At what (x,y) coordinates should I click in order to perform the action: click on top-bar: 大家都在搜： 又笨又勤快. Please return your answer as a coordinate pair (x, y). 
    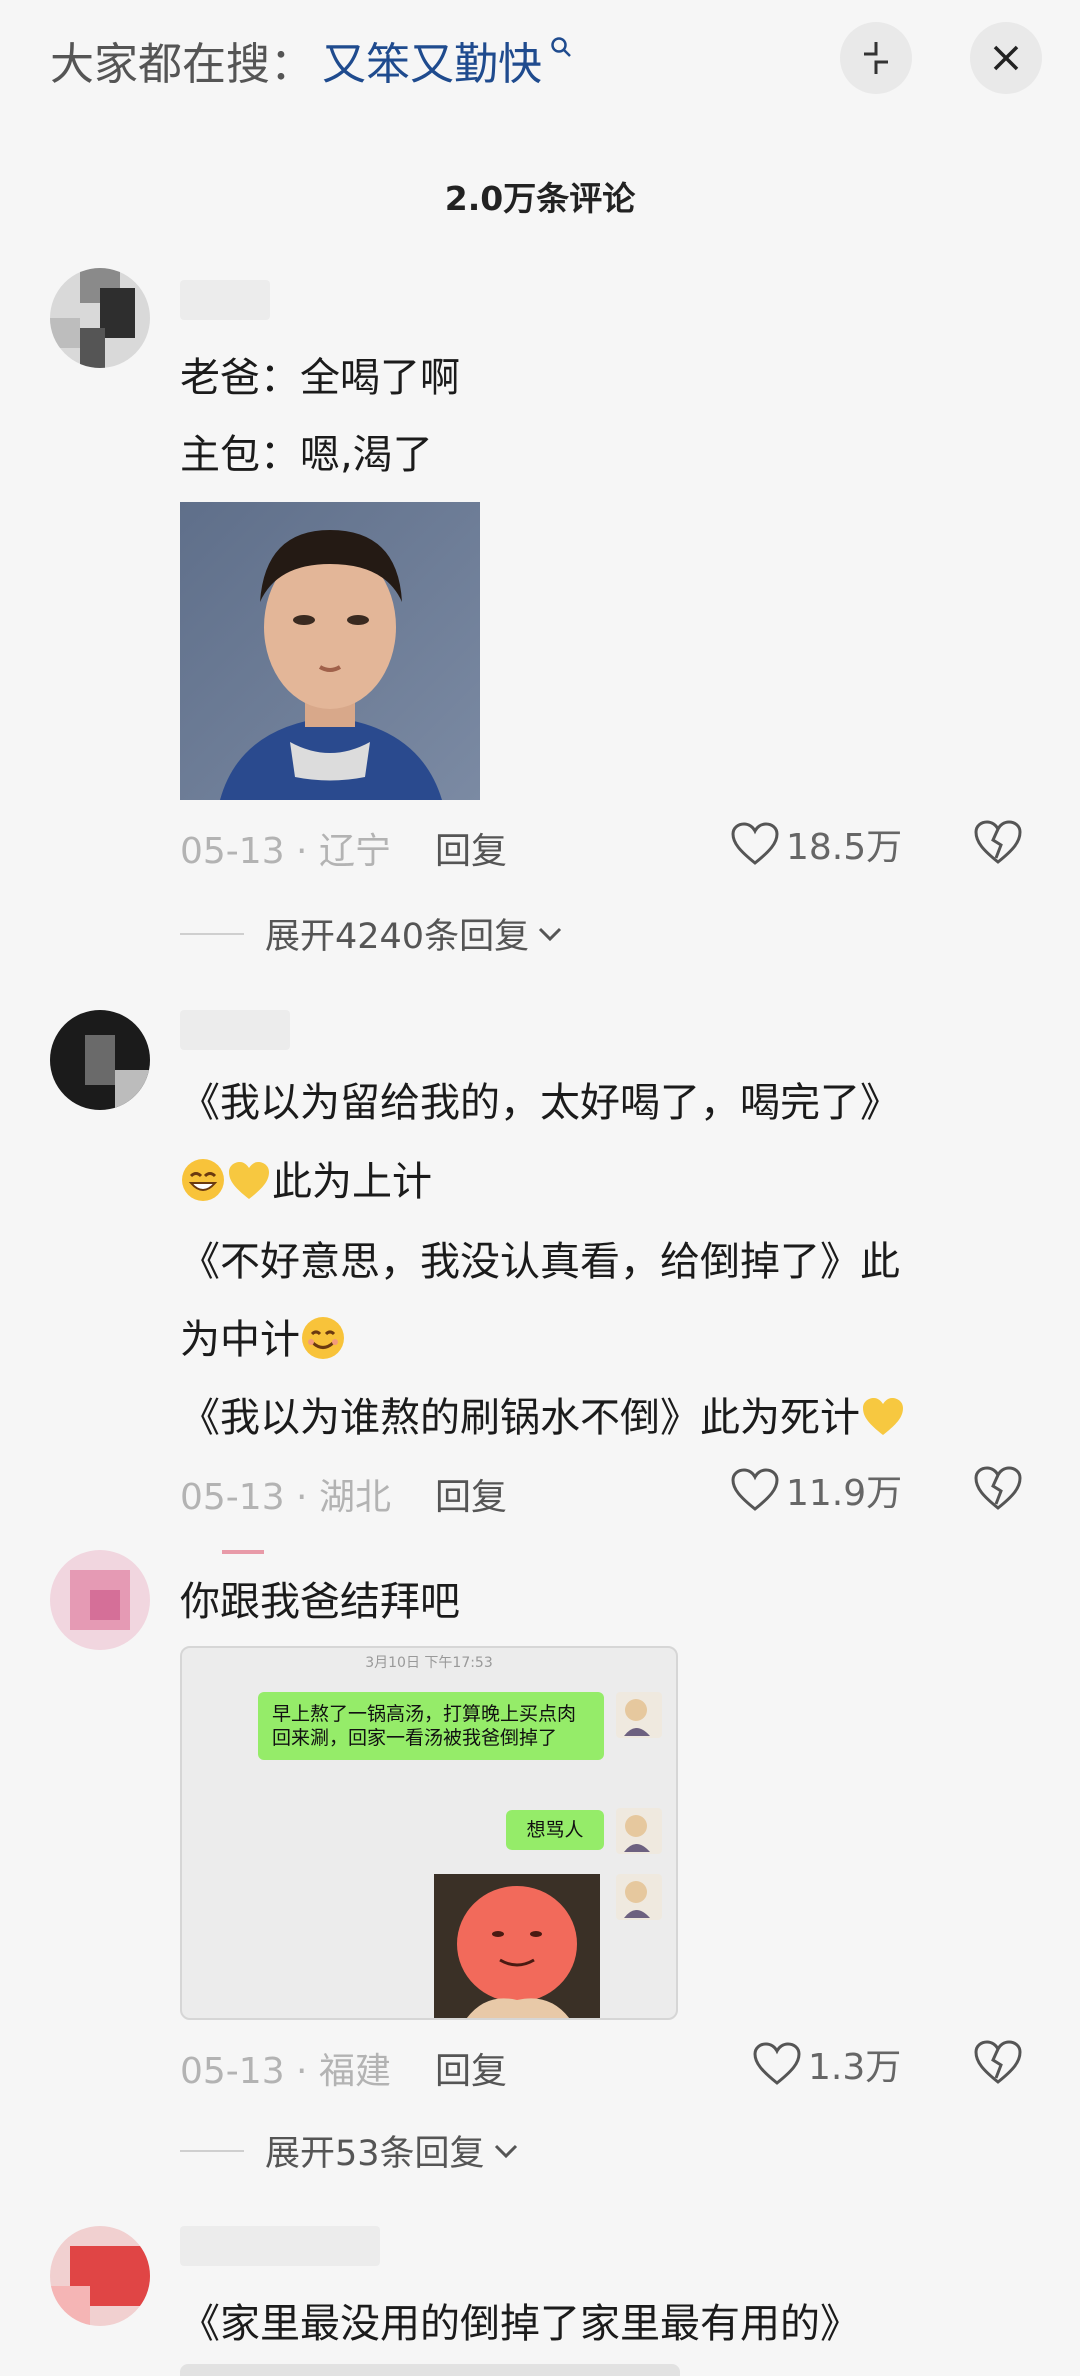
    Looking at the image, I should click on (540, 60).